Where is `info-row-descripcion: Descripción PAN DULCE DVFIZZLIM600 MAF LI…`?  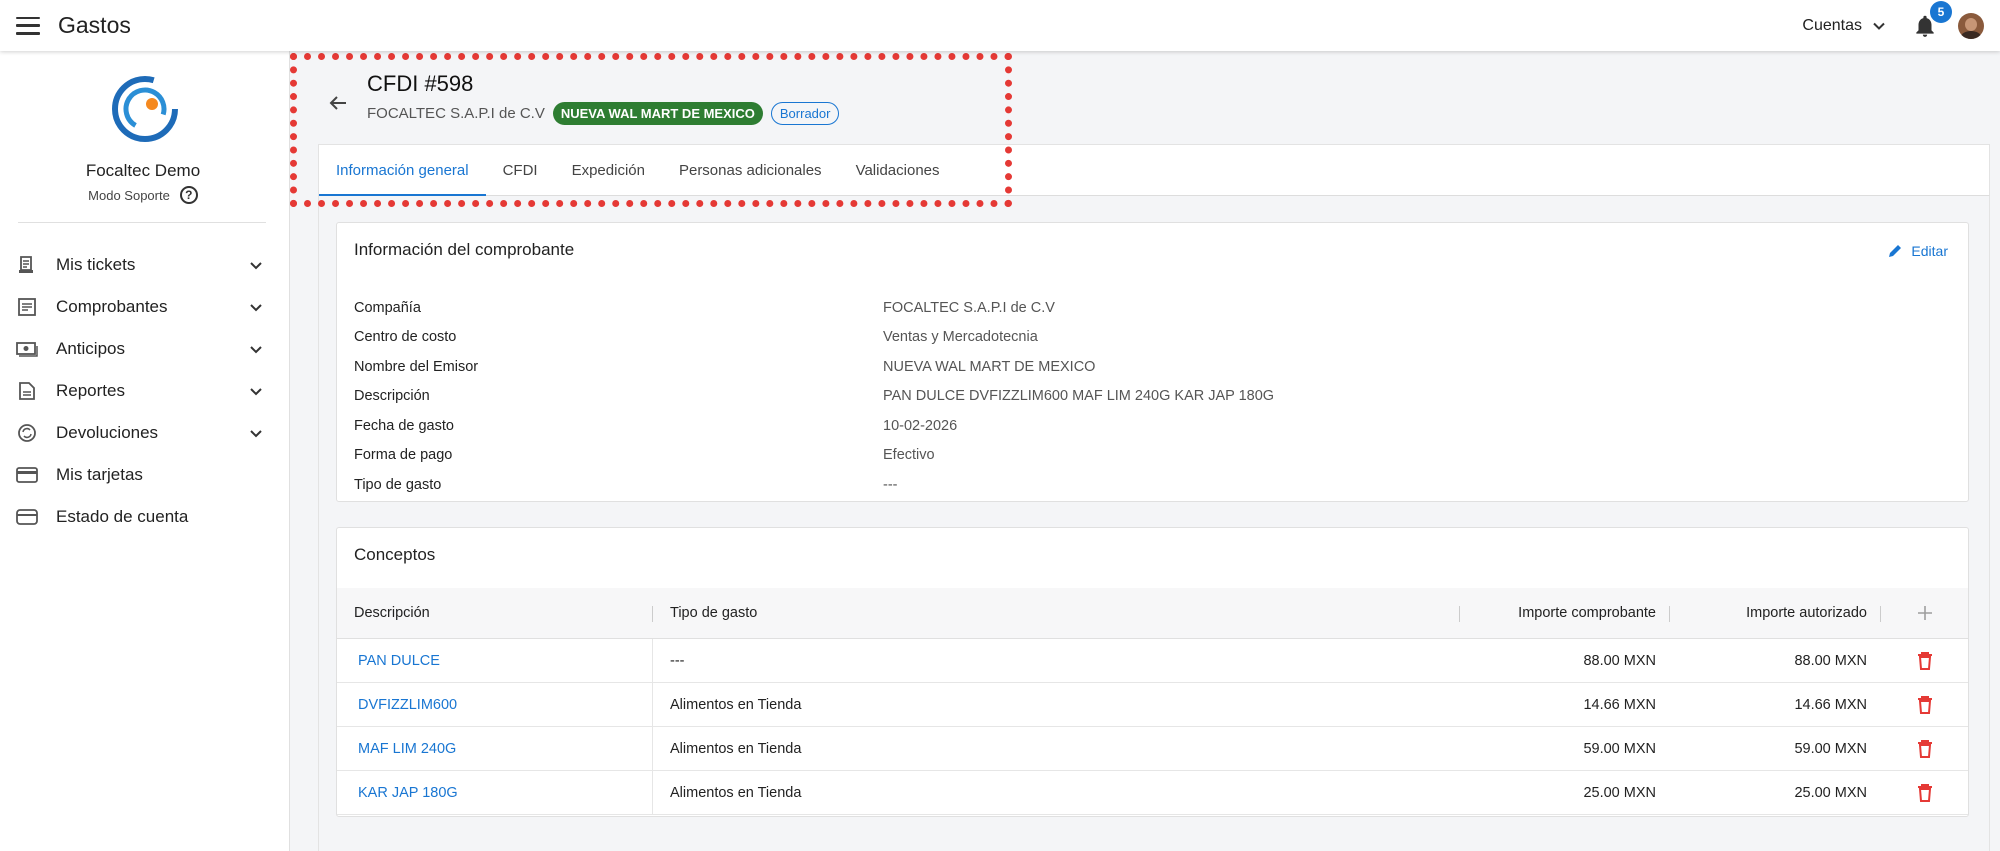 info-row-descripcion: Descripción PAN DULCE DVFIZZLIM600 MAF LI… is located at coordinates (1154, 397).